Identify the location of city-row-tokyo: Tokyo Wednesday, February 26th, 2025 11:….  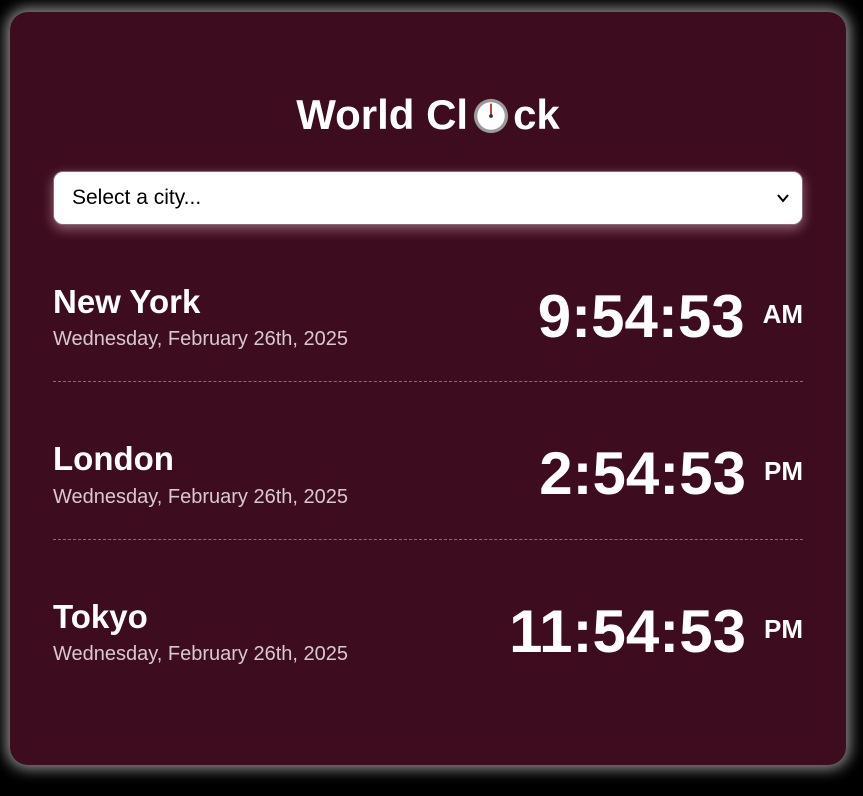
(428, 656).